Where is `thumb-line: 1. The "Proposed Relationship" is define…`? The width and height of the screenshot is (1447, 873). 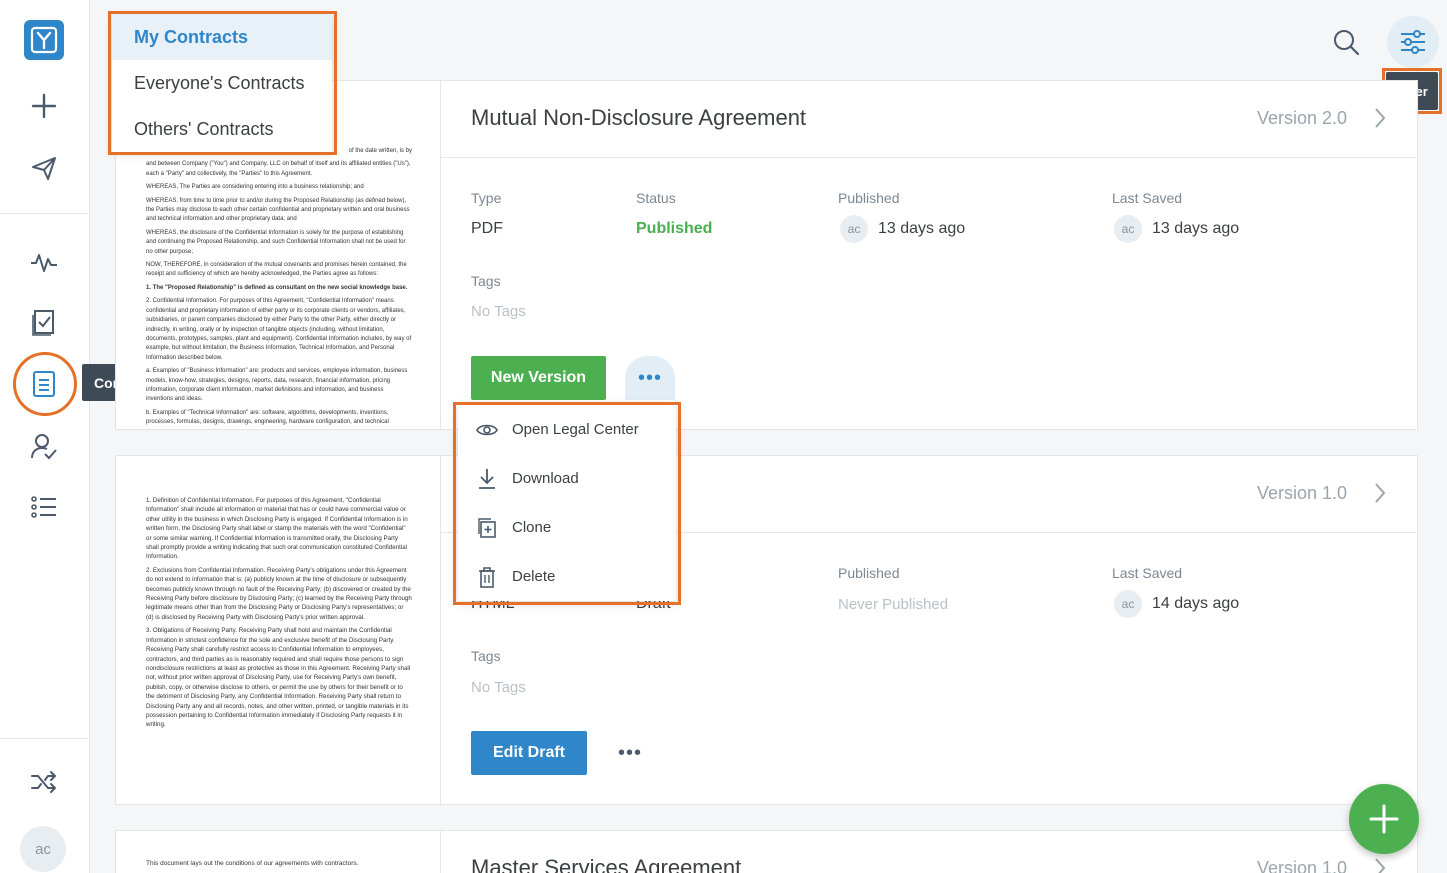
thumb-line: 1. The "Proposed Relationship" is define… is located at coordinates (277, 287).